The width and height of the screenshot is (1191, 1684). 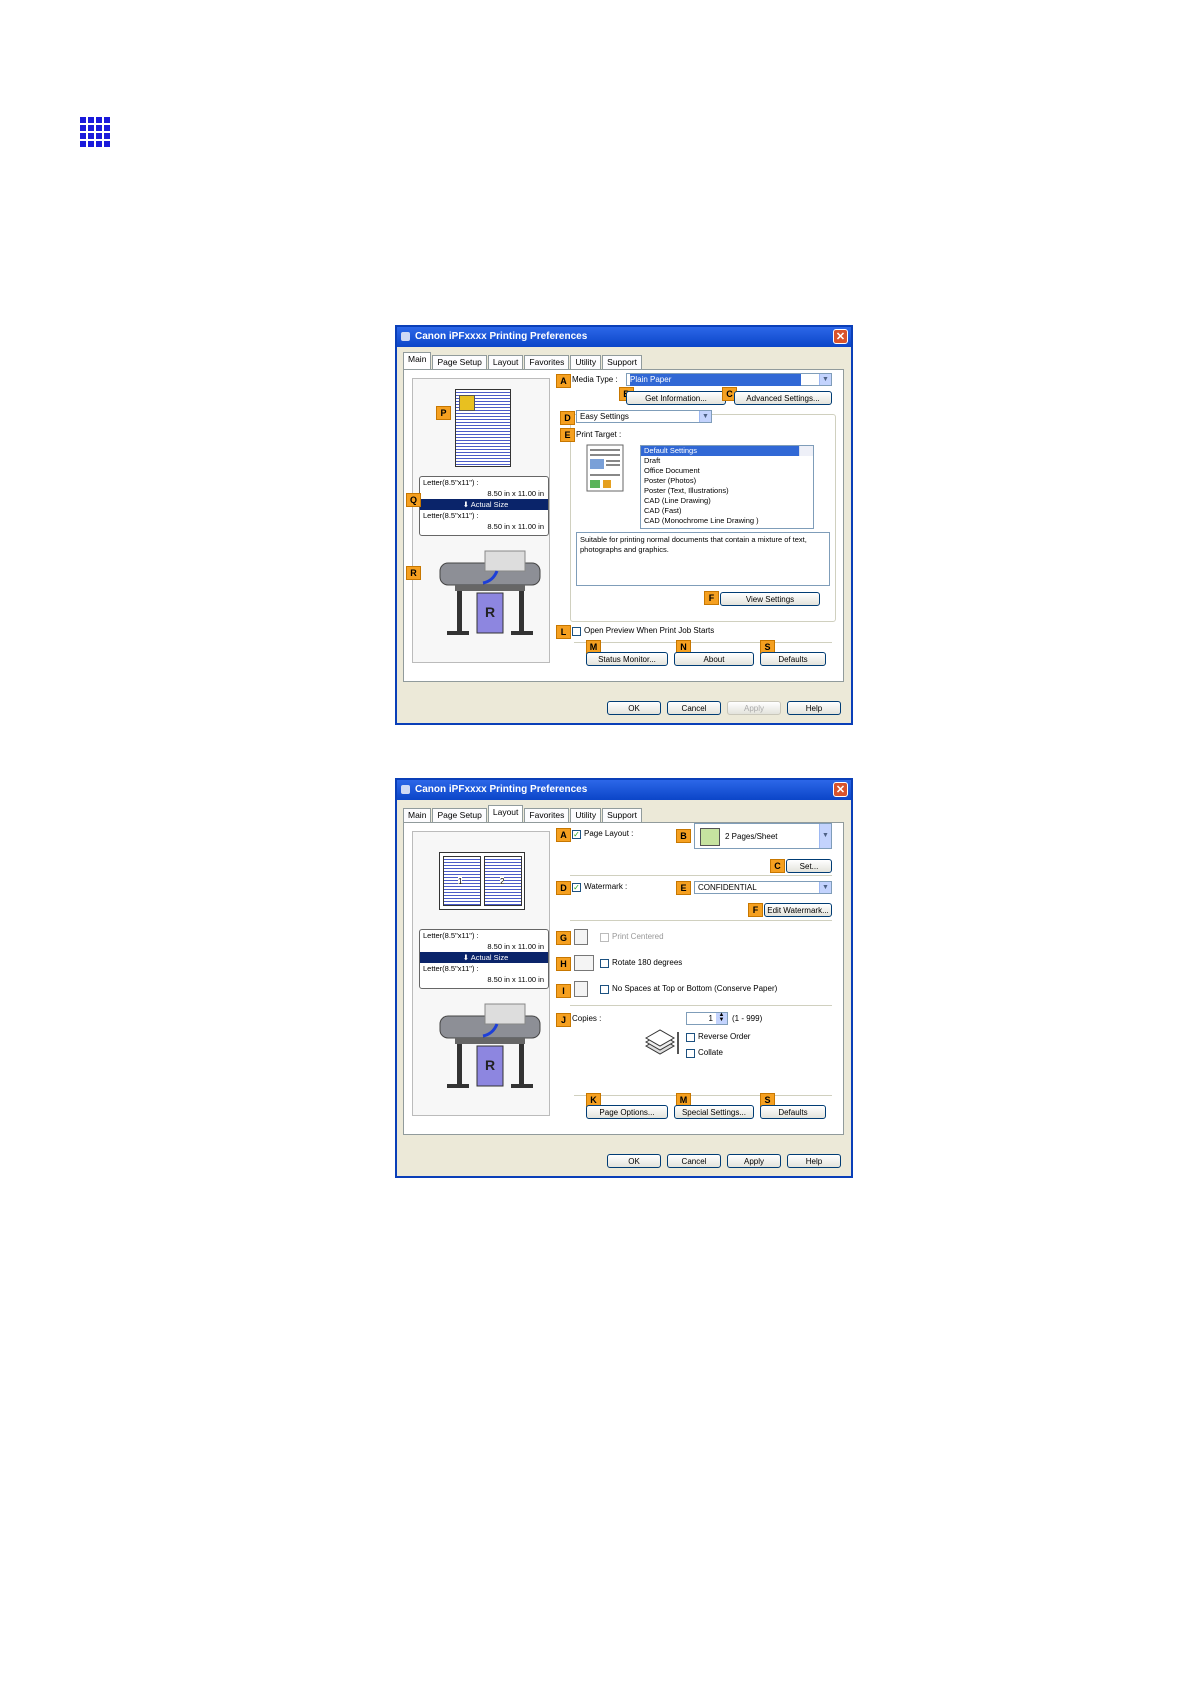 I want to click on list-item: Poster (Photos), so click(x=727, y=481).